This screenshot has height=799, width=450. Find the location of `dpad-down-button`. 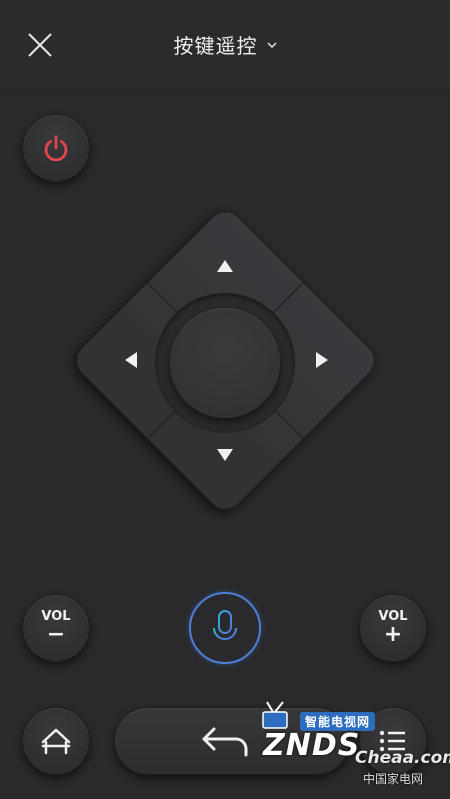

dpad-down-button is located at coordinates (225, 463).